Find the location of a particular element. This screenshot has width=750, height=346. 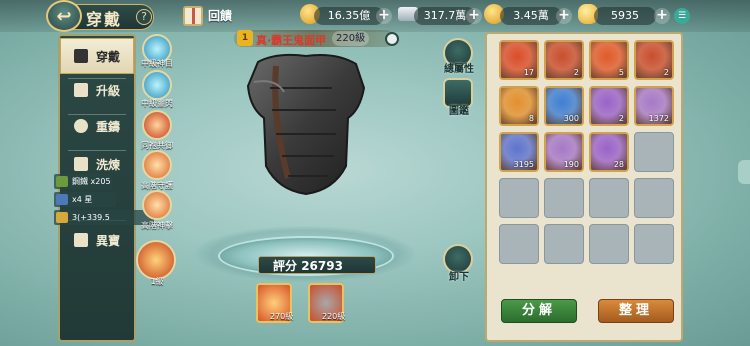

slot-level: 220級 is located at coordinates (334, 316).